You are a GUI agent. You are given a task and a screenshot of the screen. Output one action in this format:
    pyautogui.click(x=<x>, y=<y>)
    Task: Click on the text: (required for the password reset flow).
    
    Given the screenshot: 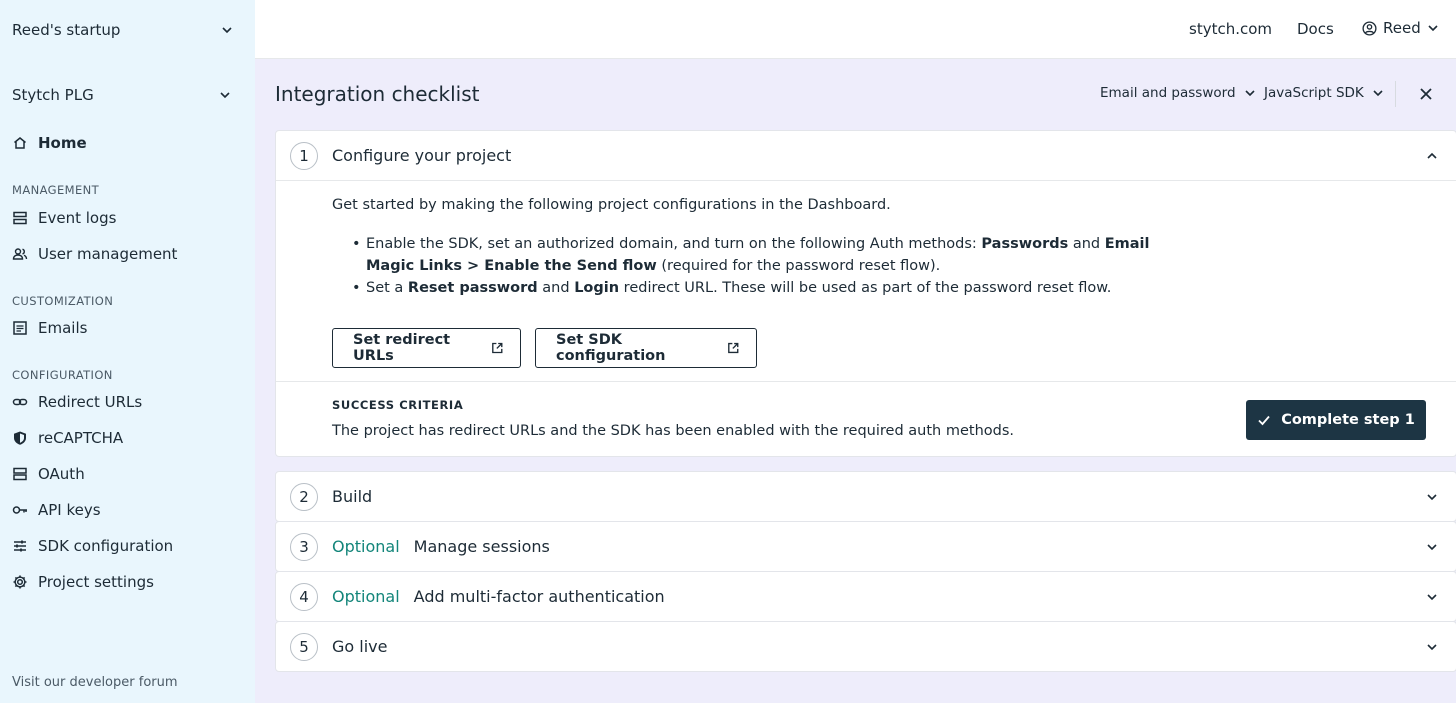 What is the action you would take?
    pyautogui.click(x=798, y=266)
    